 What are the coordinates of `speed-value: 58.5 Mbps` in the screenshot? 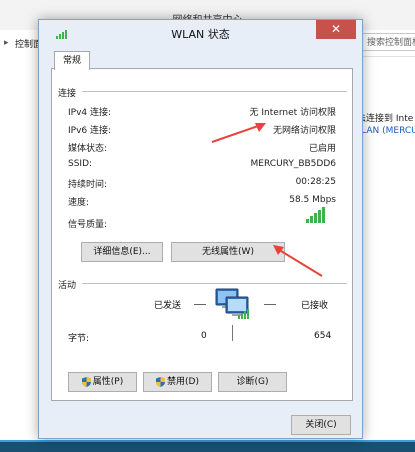 It's located at (312, 200).